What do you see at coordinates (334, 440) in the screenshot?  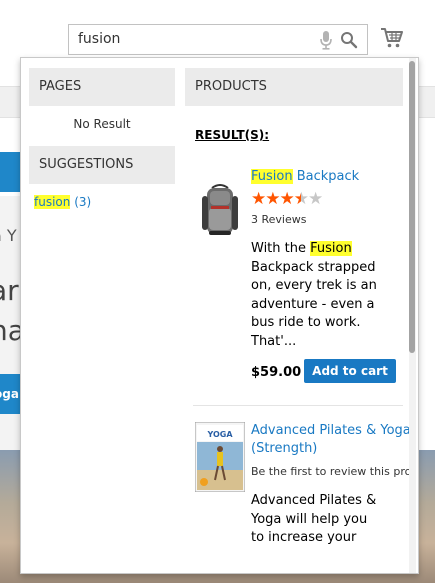 I see `product-name-link: Advanced Pilates & Yoga (Strength)` at bounding box center [334, 440].